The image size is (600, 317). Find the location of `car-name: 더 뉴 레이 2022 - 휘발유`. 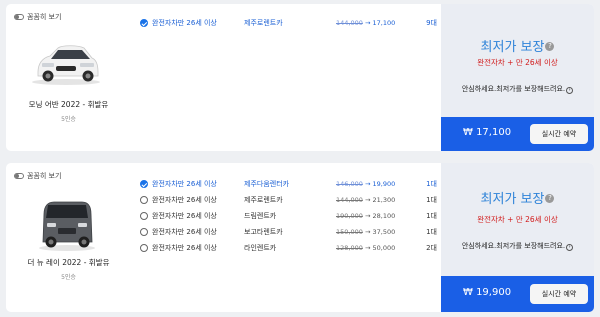

car-name: 더 뉴 레이 2022 - 휘발유 is located at coordinates (68, 262).